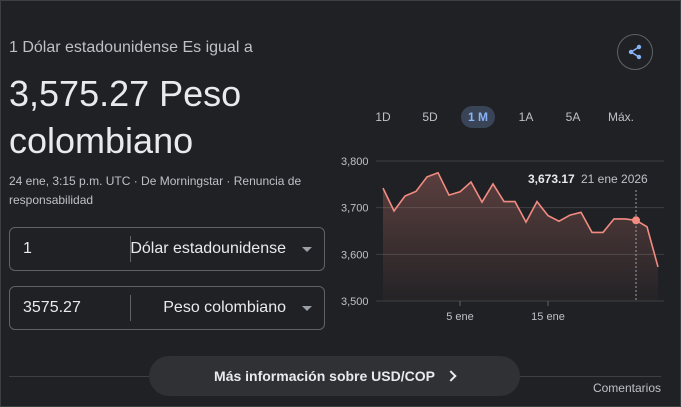 Image resolution: width=681 pixels, height=407 pixels. What do you see at coordinates (526, 117) in the screenshot?
I see `range-tab-1a: 1A` at bounding box center [526, 117].